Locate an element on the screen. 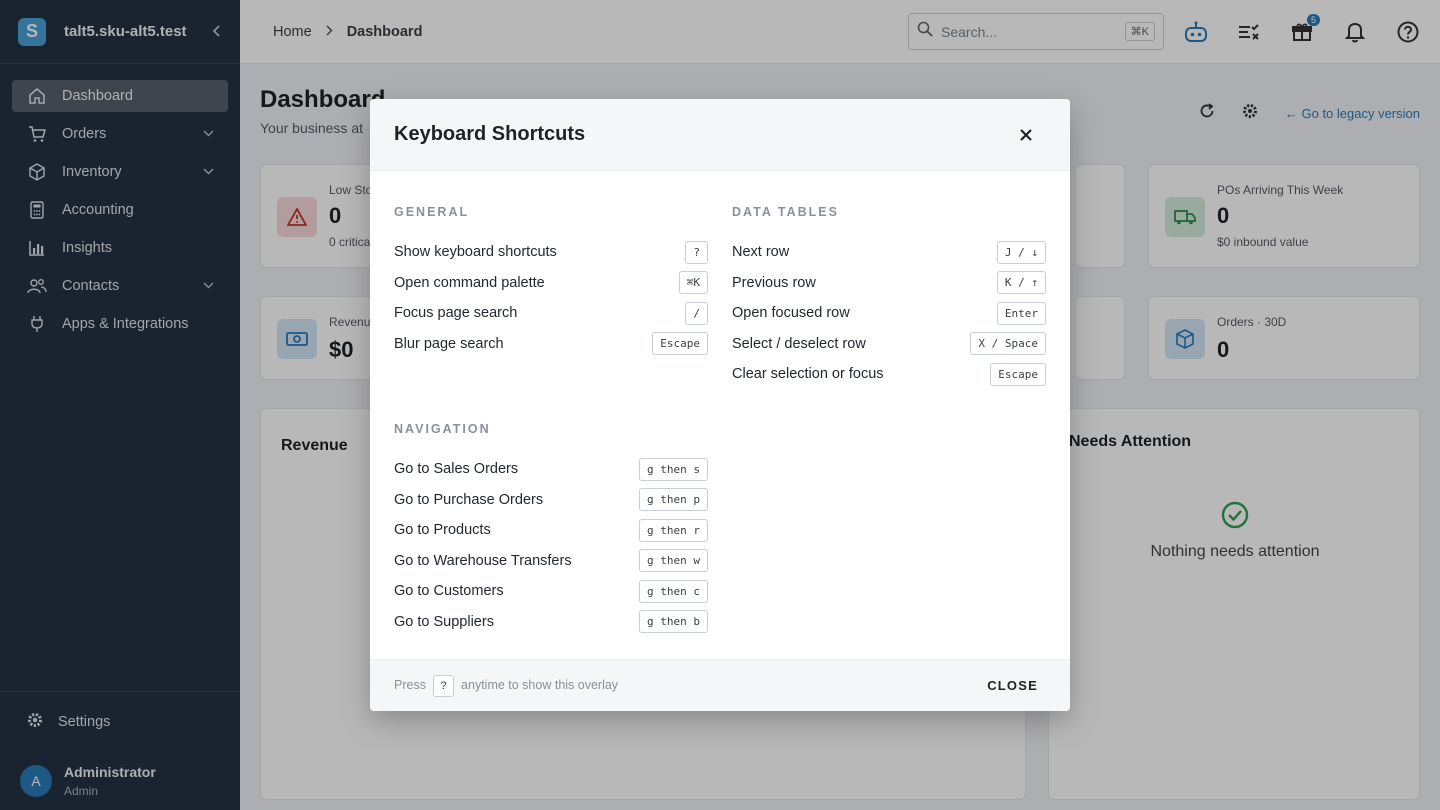  shortcut-label: Next row is located at coordinates (761, 252).